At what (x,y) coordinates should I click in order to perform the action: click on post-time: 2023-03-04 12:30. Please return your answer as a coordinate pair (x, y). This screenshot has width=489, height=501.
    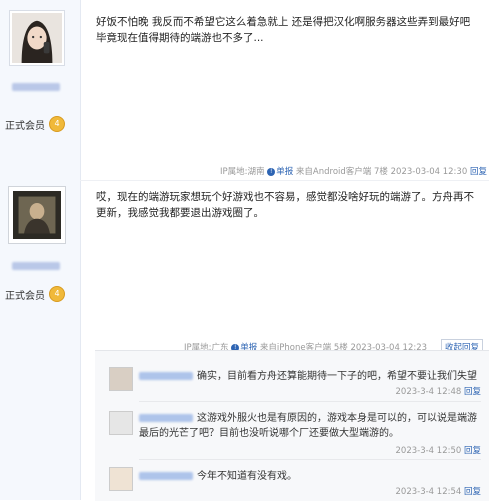
    Looking at the image, I should click on (429, 172).